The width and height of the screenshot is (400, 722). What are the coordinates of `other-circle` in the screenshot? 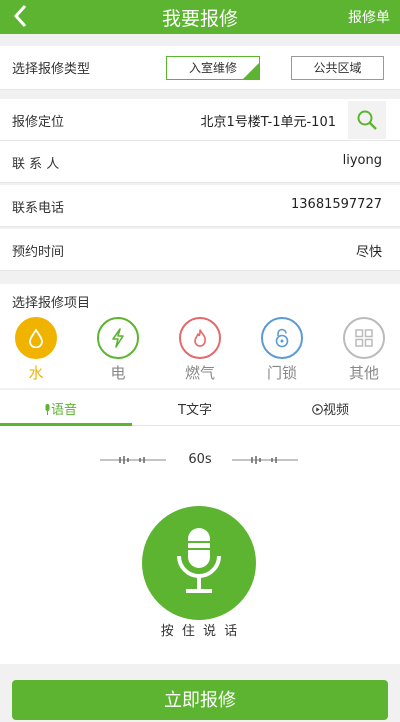 It's located at (364, 338).